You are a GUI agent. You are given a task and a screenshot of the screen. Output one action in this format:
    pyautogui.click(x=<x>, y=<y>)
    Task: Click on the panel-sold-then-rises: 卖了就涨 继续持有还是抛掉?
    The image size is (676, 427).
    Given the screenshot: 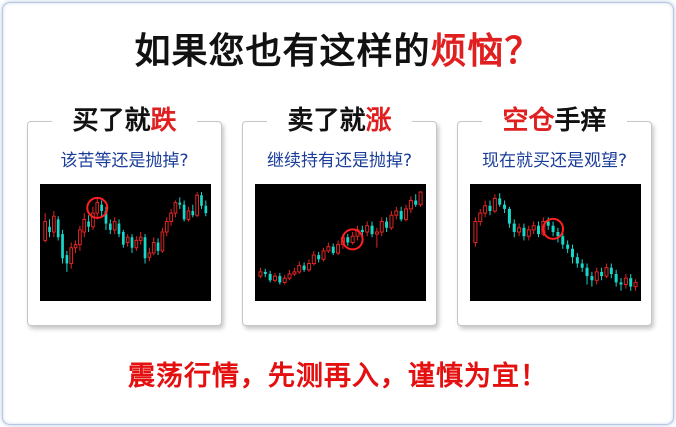 What is the action you would take?
    pyautogui.click(x=339, y=215)
    